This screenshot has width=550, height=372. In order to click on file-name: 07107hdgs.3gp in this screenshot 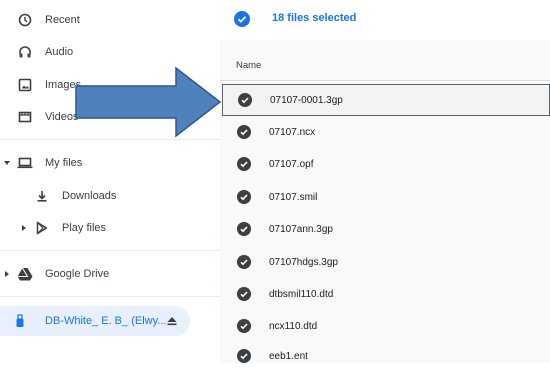, I will do `click(303, 262)`.